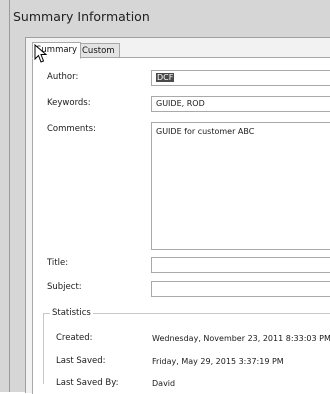 The width and height of the screenshot is (330, 394). What do you see at coordinates (240, 78) in the screenshot?
I see `author-field: DCF` at bounding box center [240, 78].